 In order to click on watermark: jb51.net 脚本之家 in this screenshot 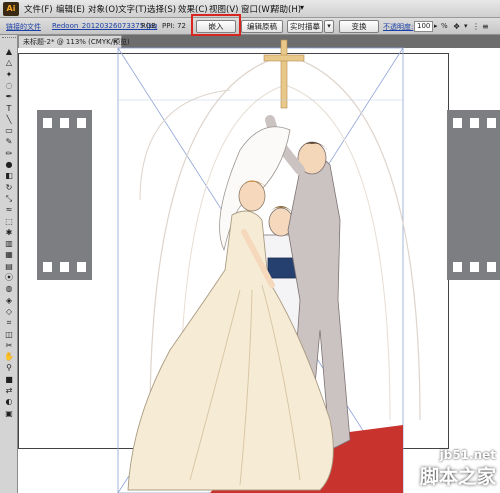, I will do `click(458, 468)`.